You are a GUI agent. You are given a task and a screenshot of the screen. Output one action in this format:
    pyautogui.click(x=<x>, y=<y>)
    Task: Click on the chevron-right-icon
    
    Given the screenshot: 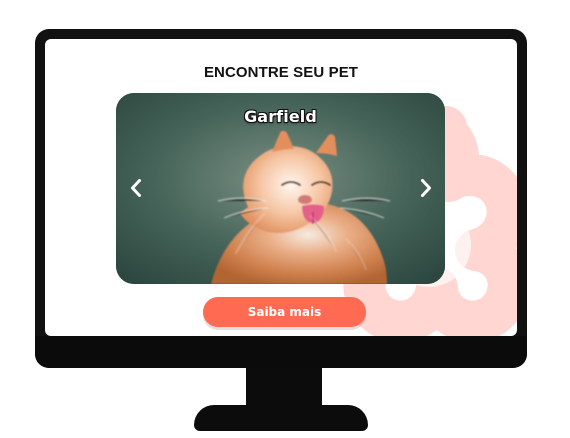 What is the action you would take?
    pyautogui.click(x=426, y=188)
    